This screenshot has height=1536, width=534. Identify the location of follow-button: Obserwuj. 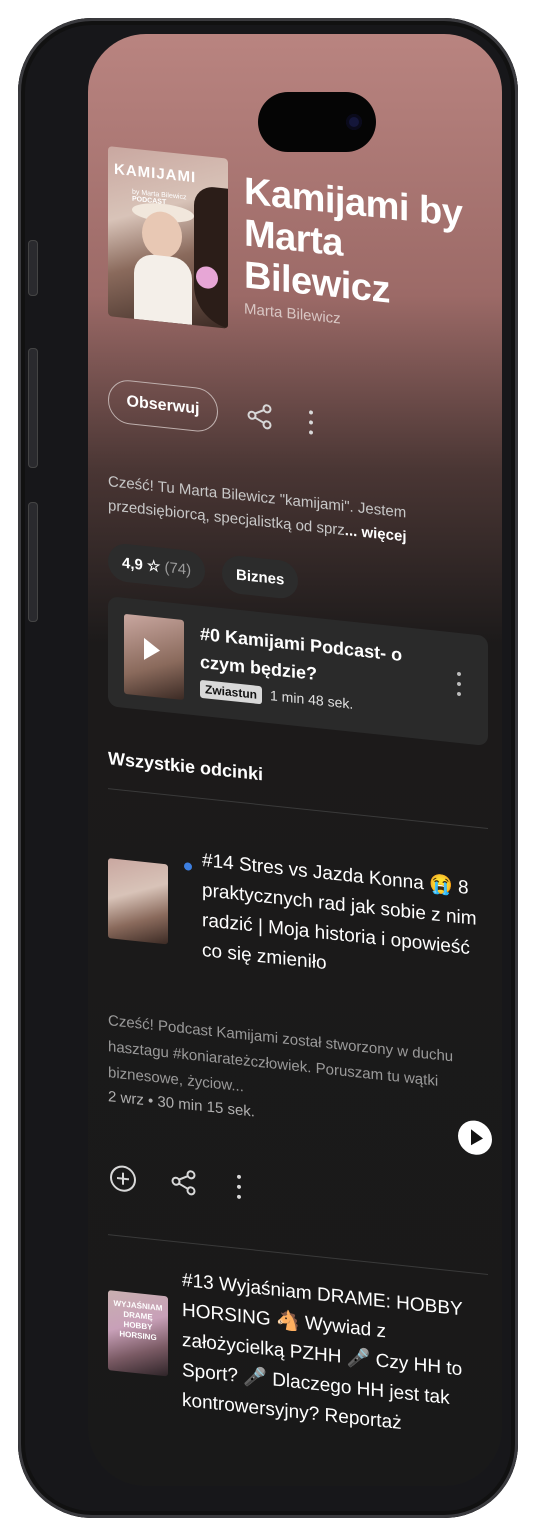
(163, 406).